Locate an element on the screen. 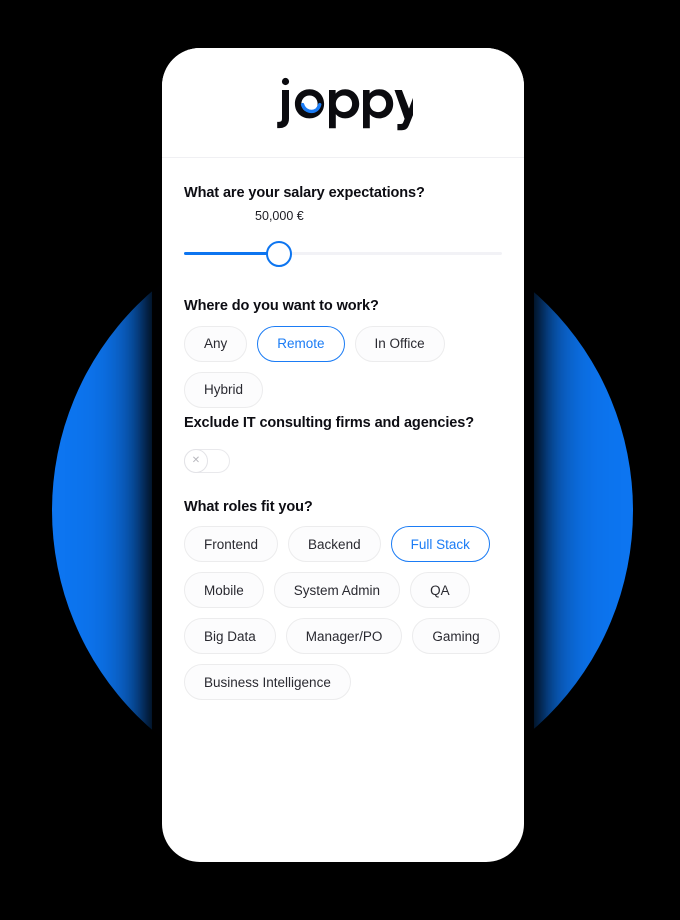  chip-full-stack: Full Stack is located at coordinates (440, 544).